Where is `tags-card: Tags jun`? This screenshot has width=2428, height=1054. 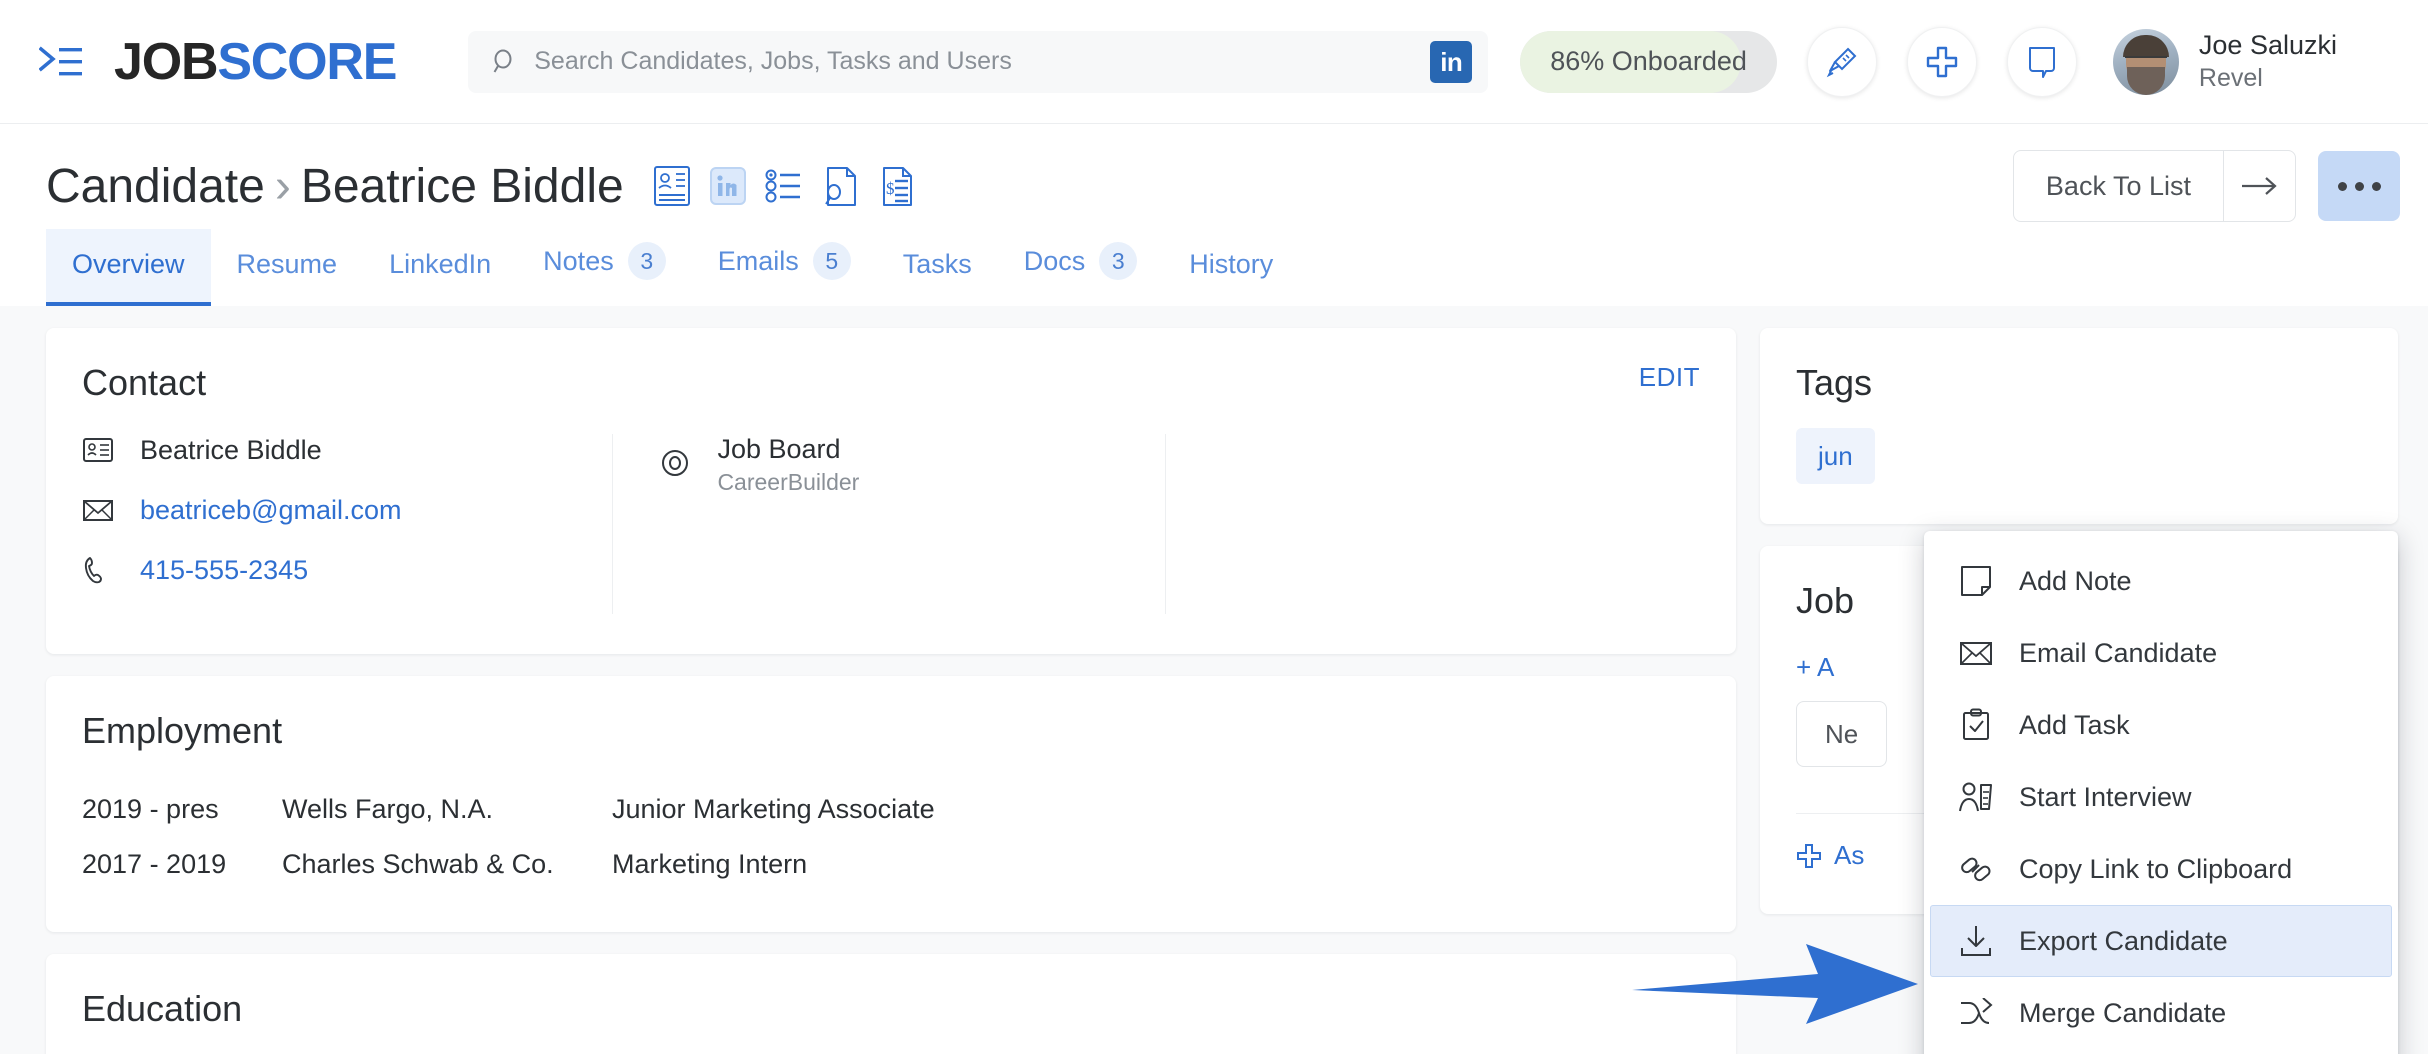 tags-card: Tags jun is located at coordinates (2079, 426).